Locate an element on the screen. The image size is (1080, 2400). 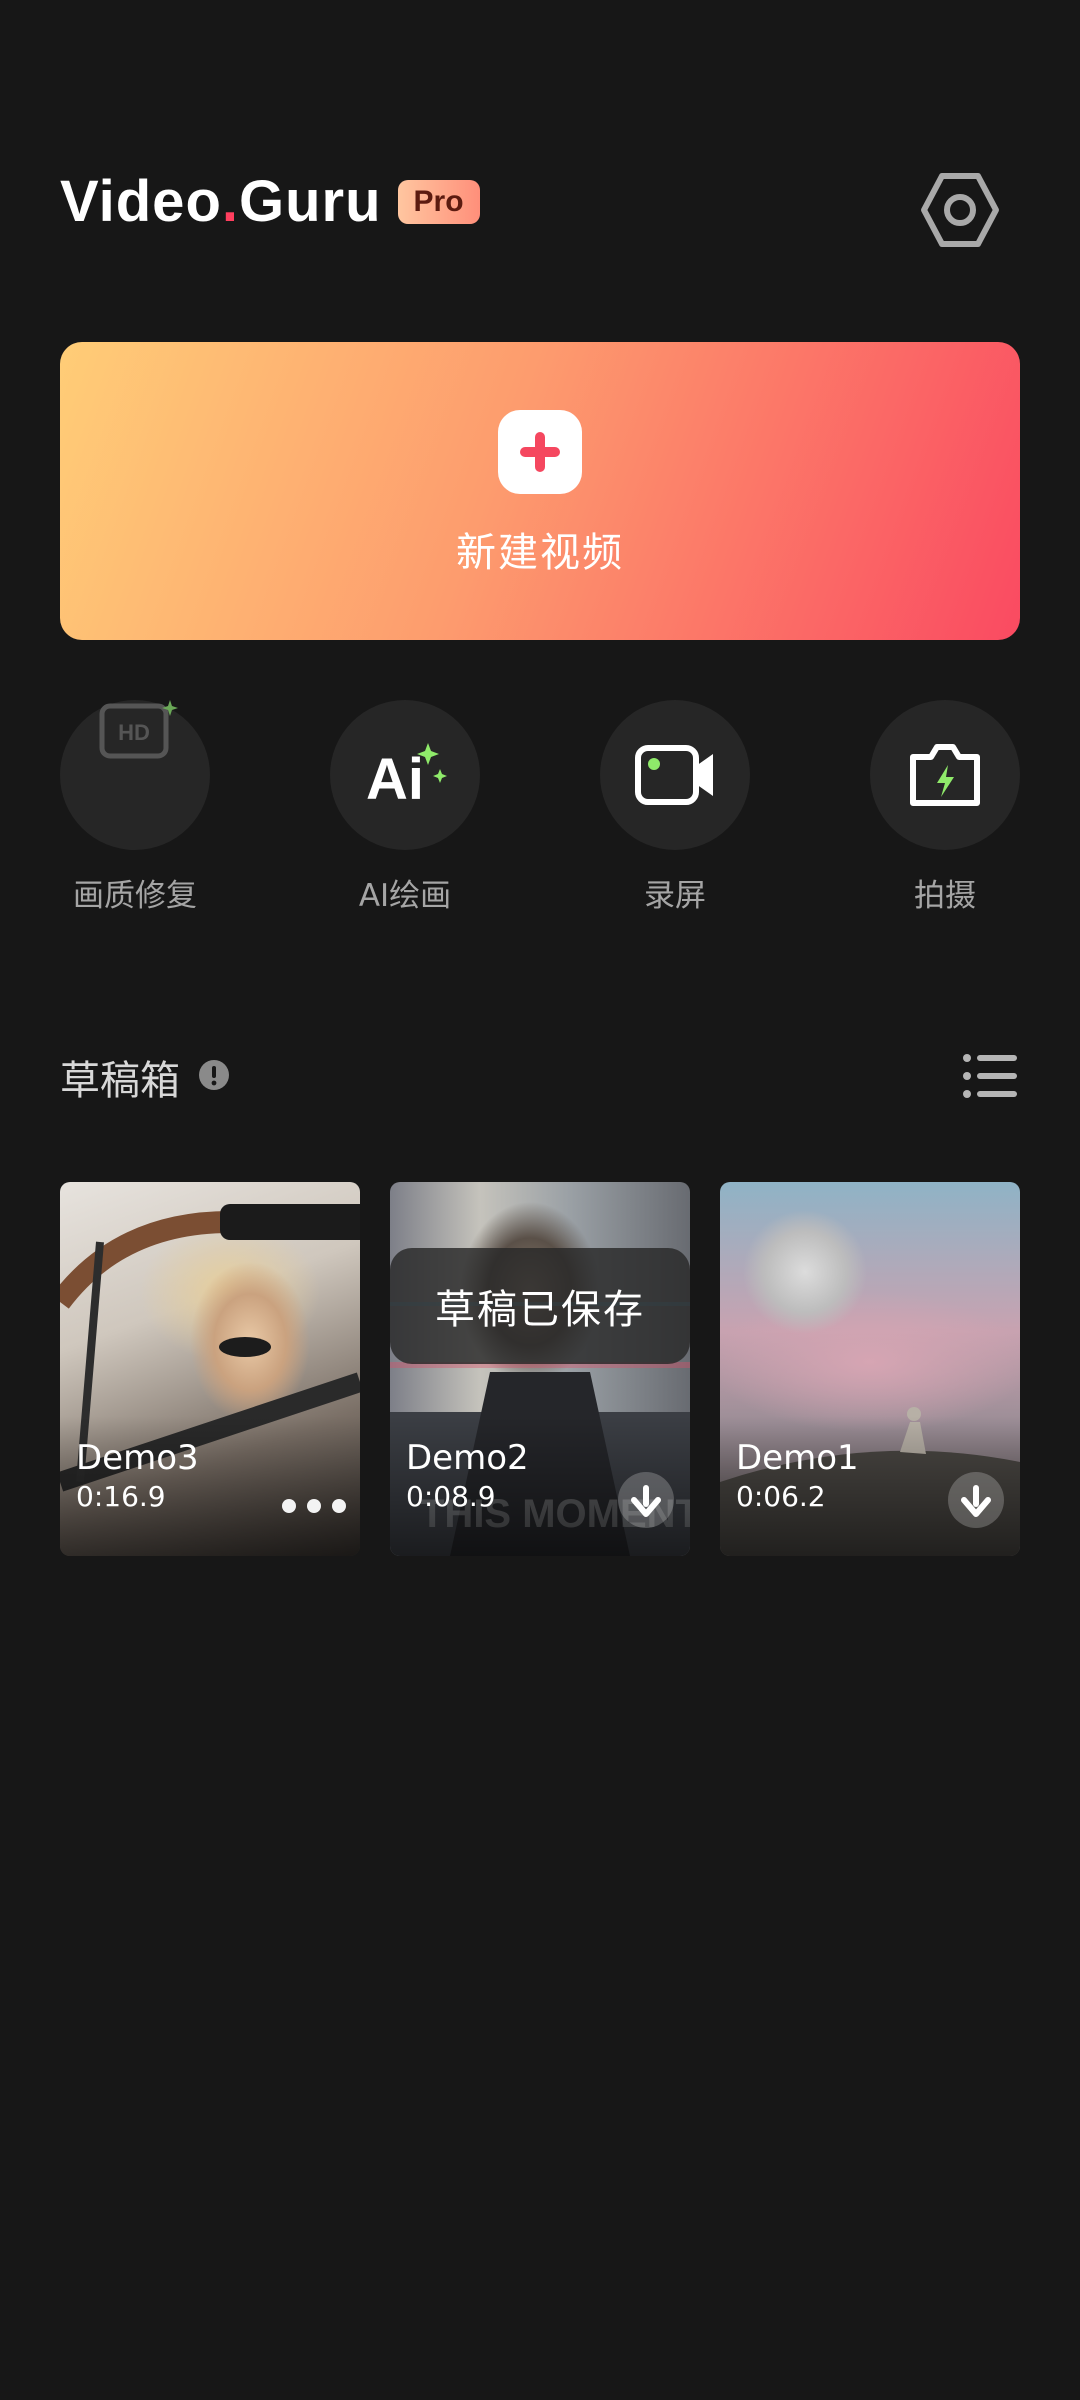
tool-shortcuts: HD 画质修复 Ai AI绘画 录屏 拍摄 is located at coordinates (540, 810).